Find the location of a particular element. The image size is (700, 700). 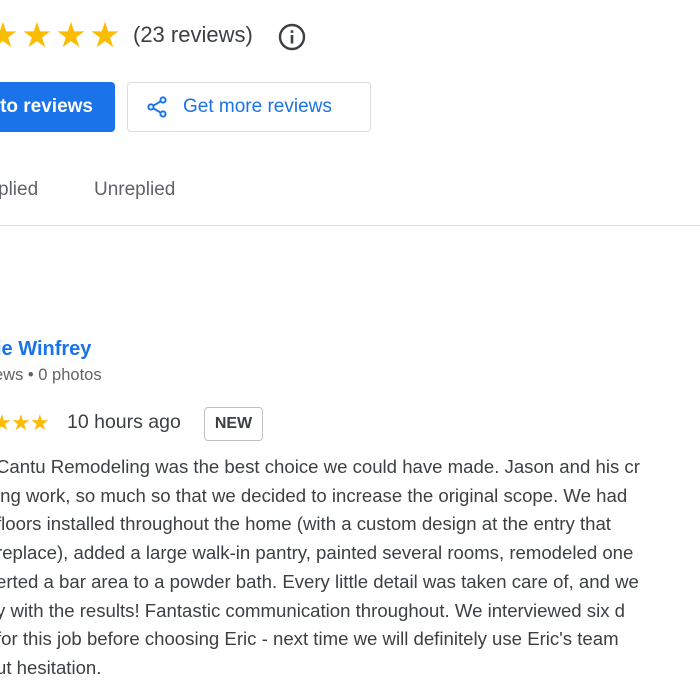

review-stars: ★ ★ ★ is located at coordinates (25, 422).